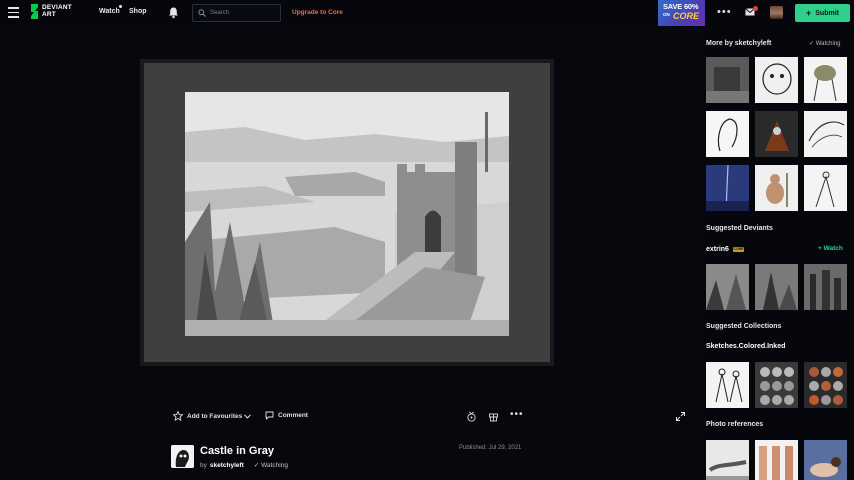  I want to click on byline-by: by, so click(203, 465).